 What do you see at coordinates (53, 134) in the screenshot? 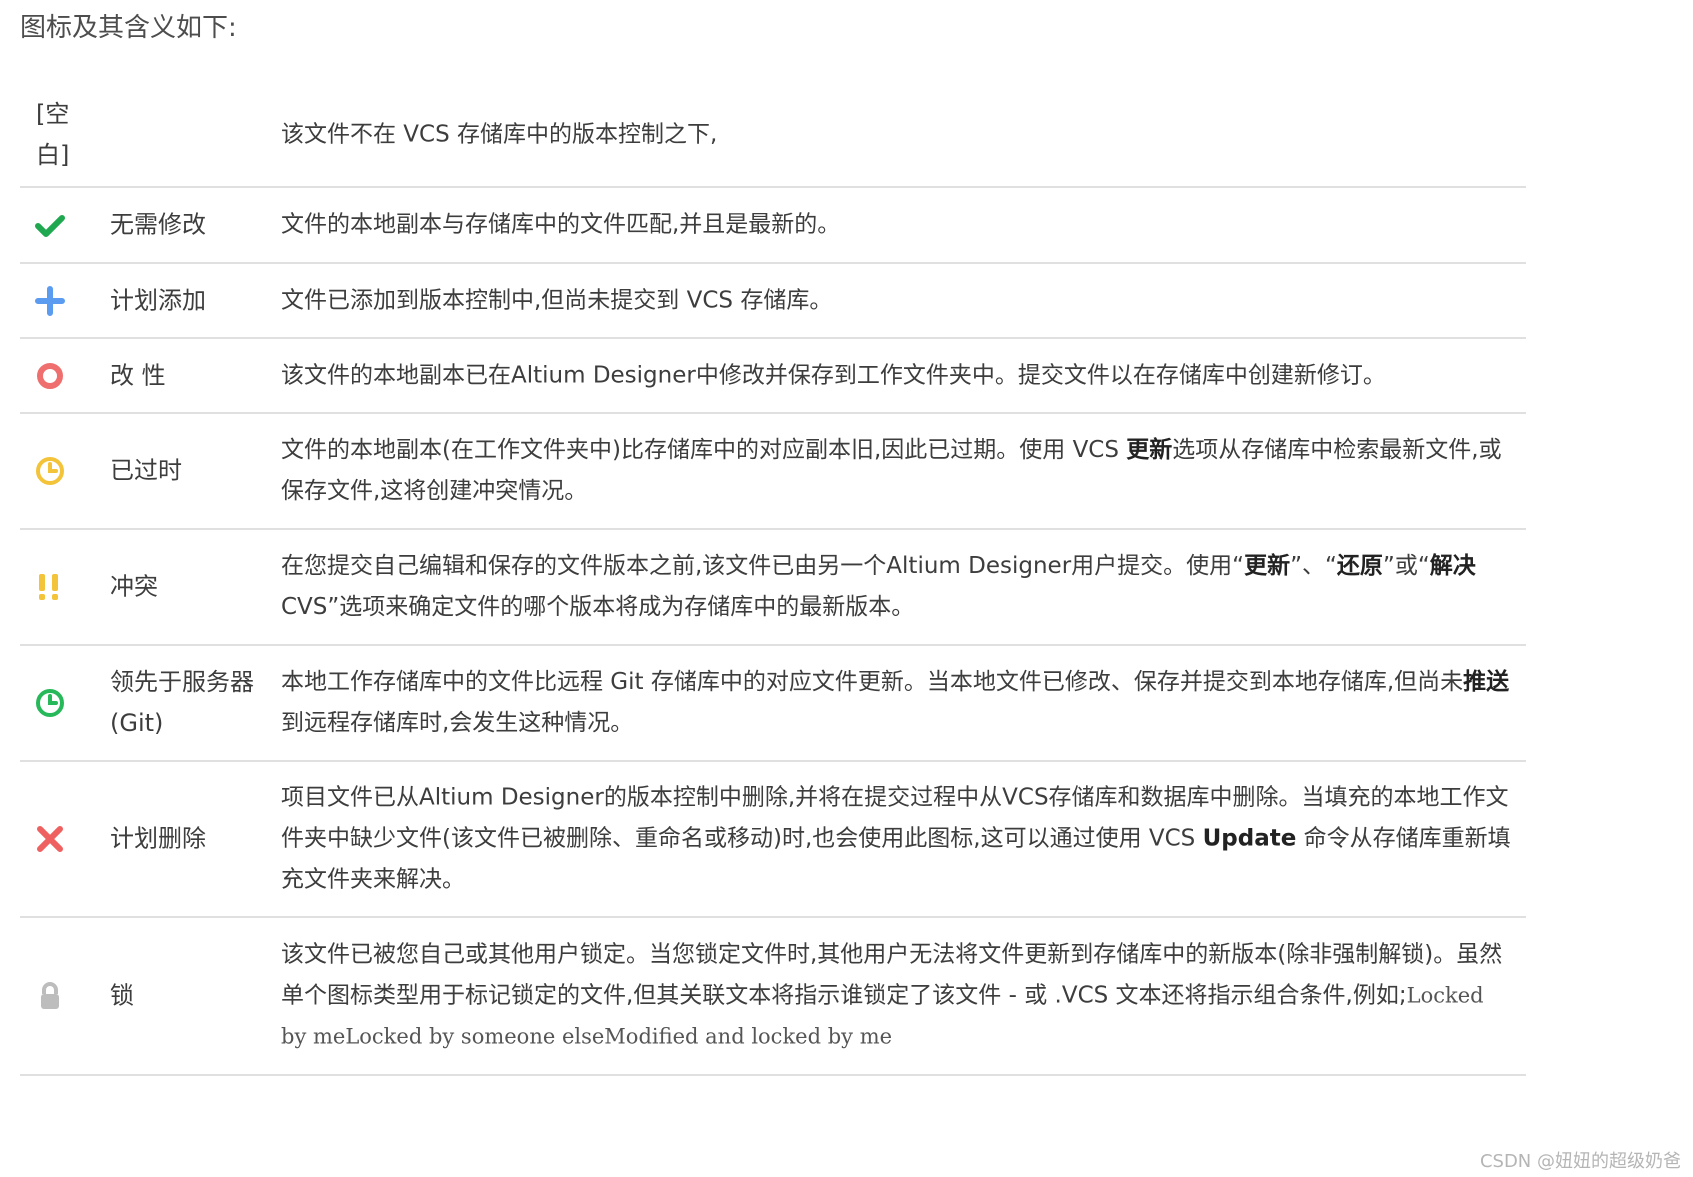
I see `row-name: [空白]` at bounding box center [53, 134].